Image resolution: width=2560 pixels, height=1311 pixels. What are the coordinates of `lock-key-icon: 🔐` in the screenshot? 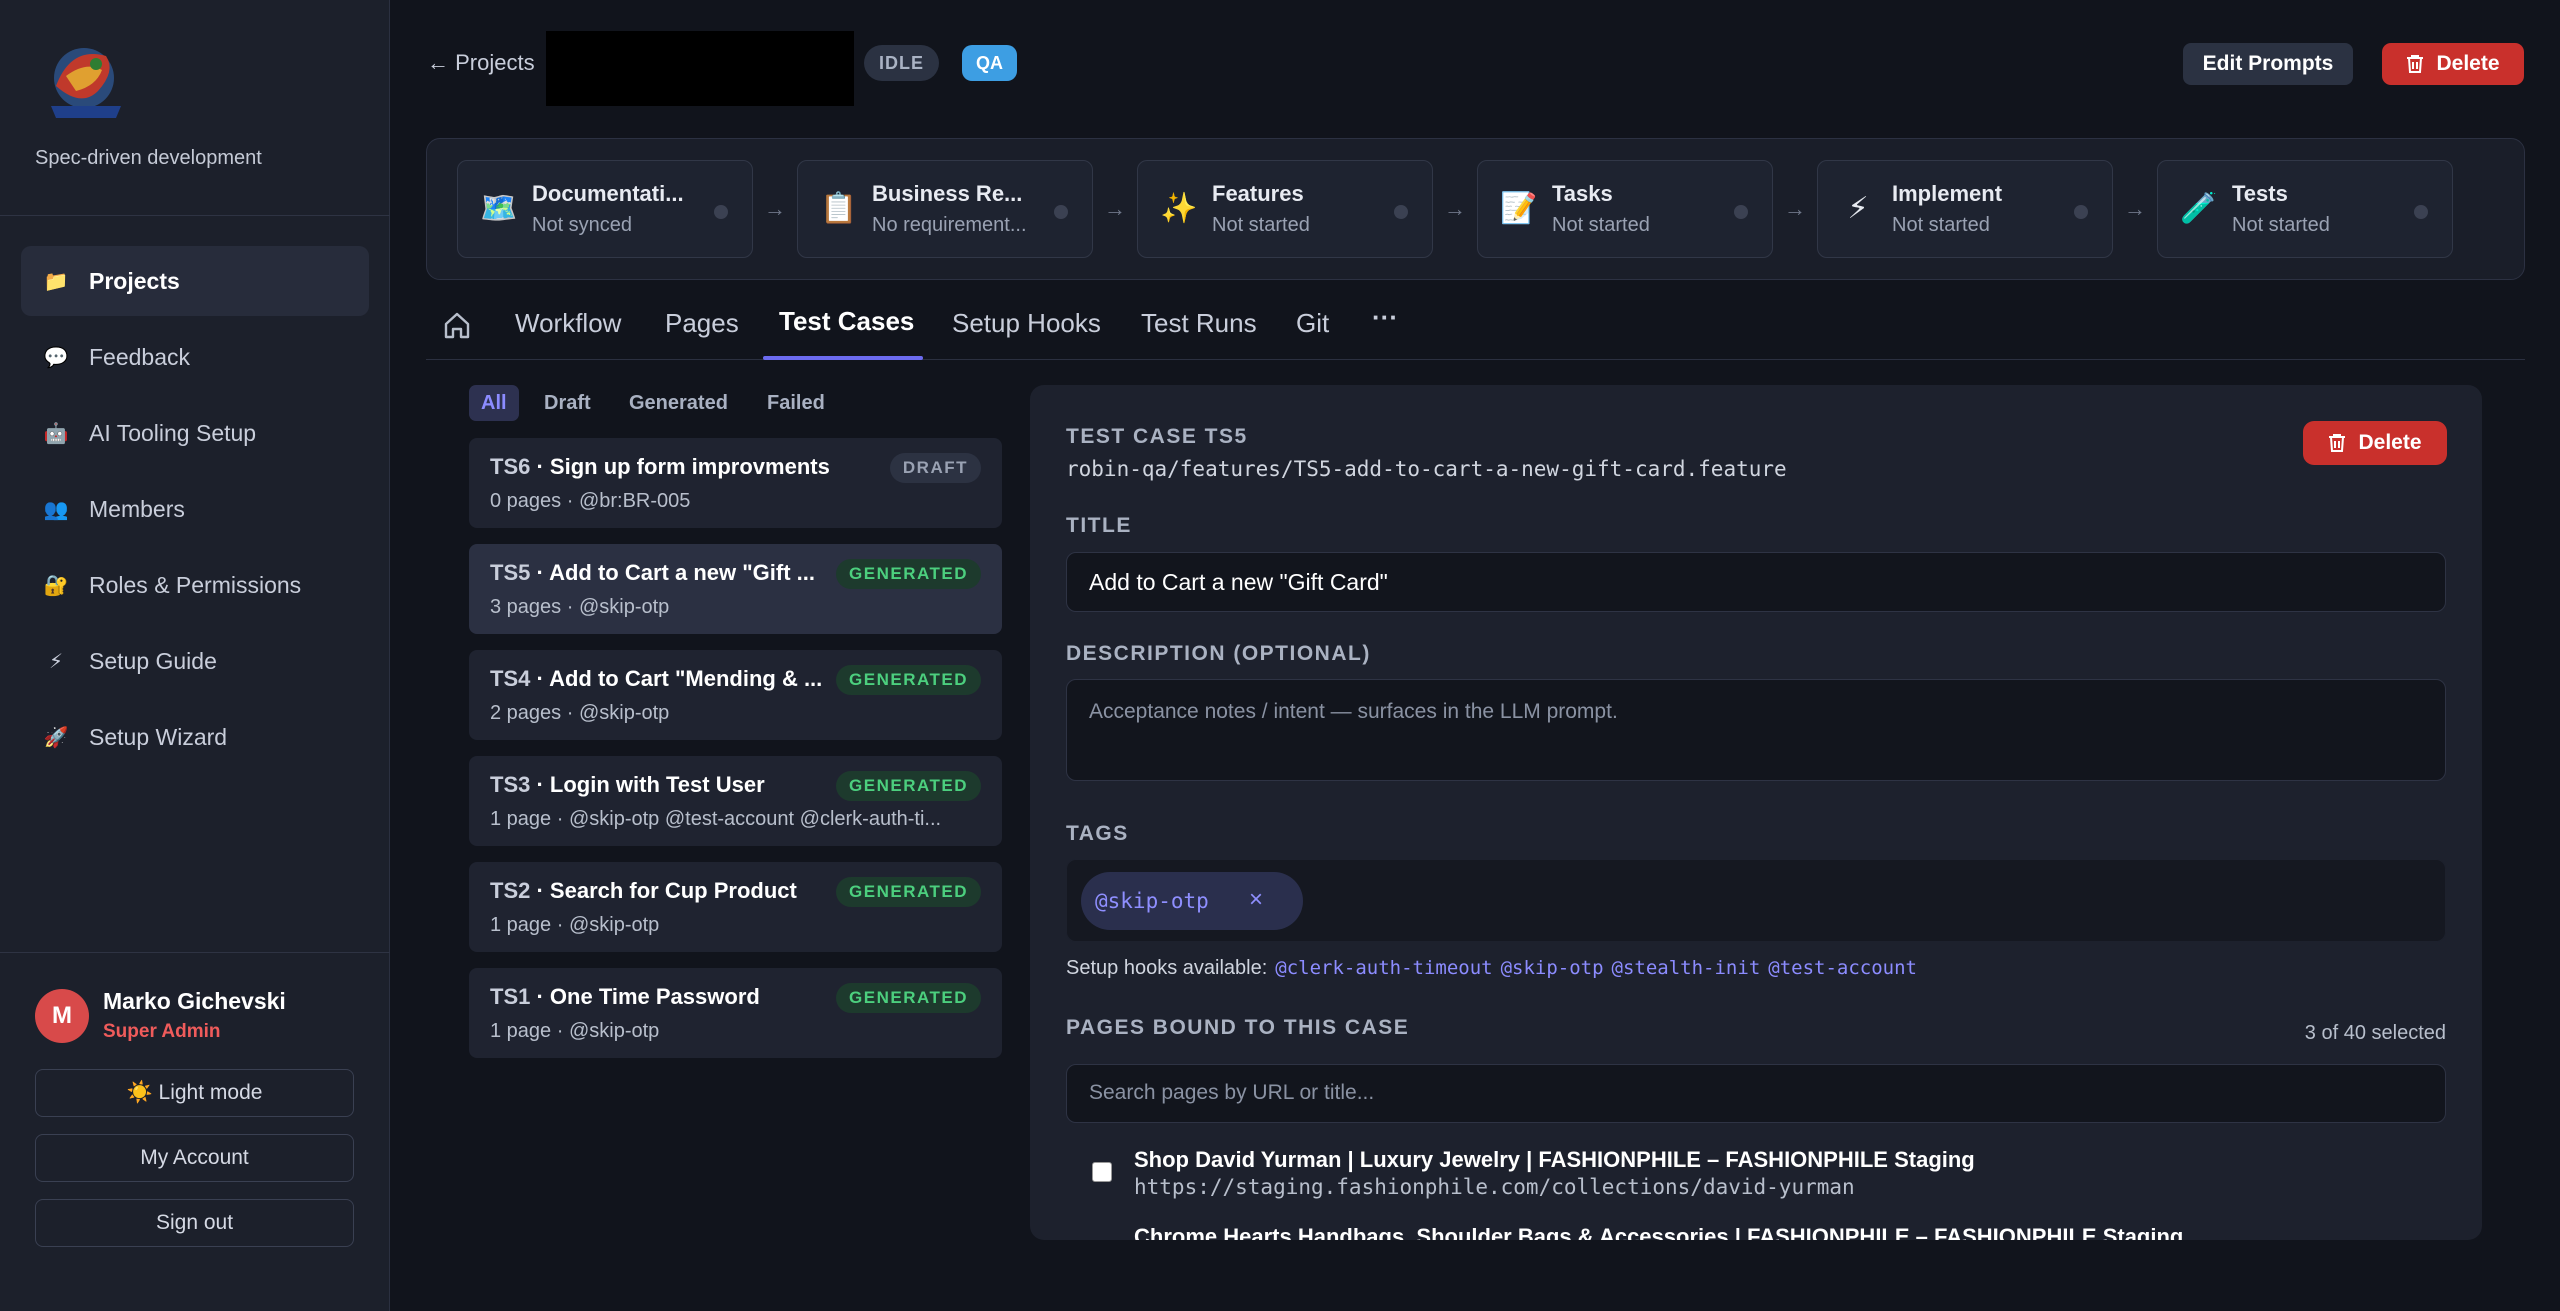 It's located at (56, 585).